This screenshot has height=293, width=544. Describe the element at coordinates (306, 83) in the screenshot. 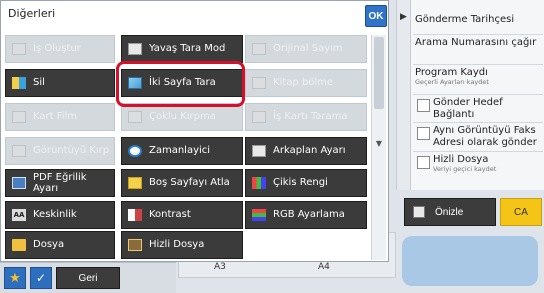

I see `function-book-divide: Kitap bölme` at that location.